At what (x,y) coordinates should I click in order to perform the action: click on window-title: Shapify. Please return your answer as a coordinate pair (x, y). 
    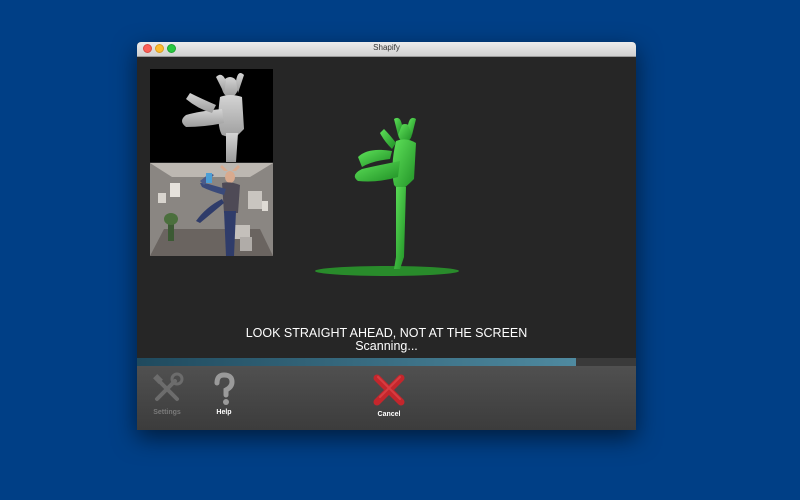
    Looking at the image, I should click on (386, 47).